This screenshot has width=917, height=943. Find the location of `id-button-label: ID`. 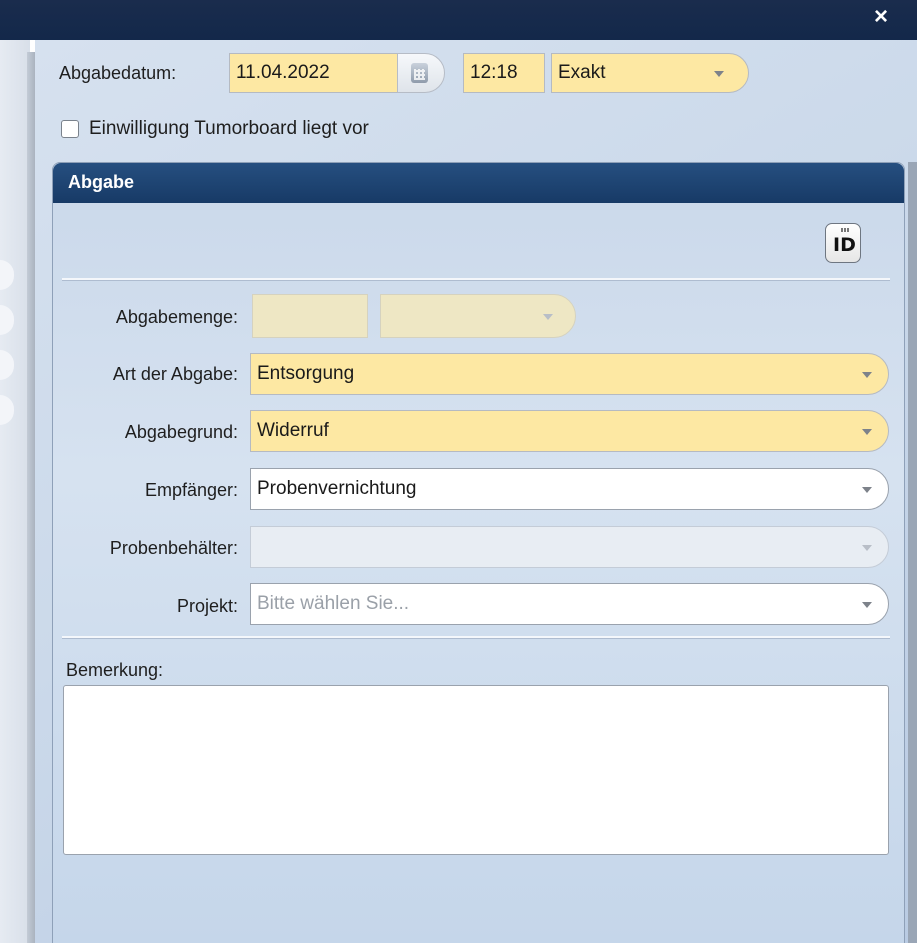

id-button-label: ID is located at coordinates (844, 245).